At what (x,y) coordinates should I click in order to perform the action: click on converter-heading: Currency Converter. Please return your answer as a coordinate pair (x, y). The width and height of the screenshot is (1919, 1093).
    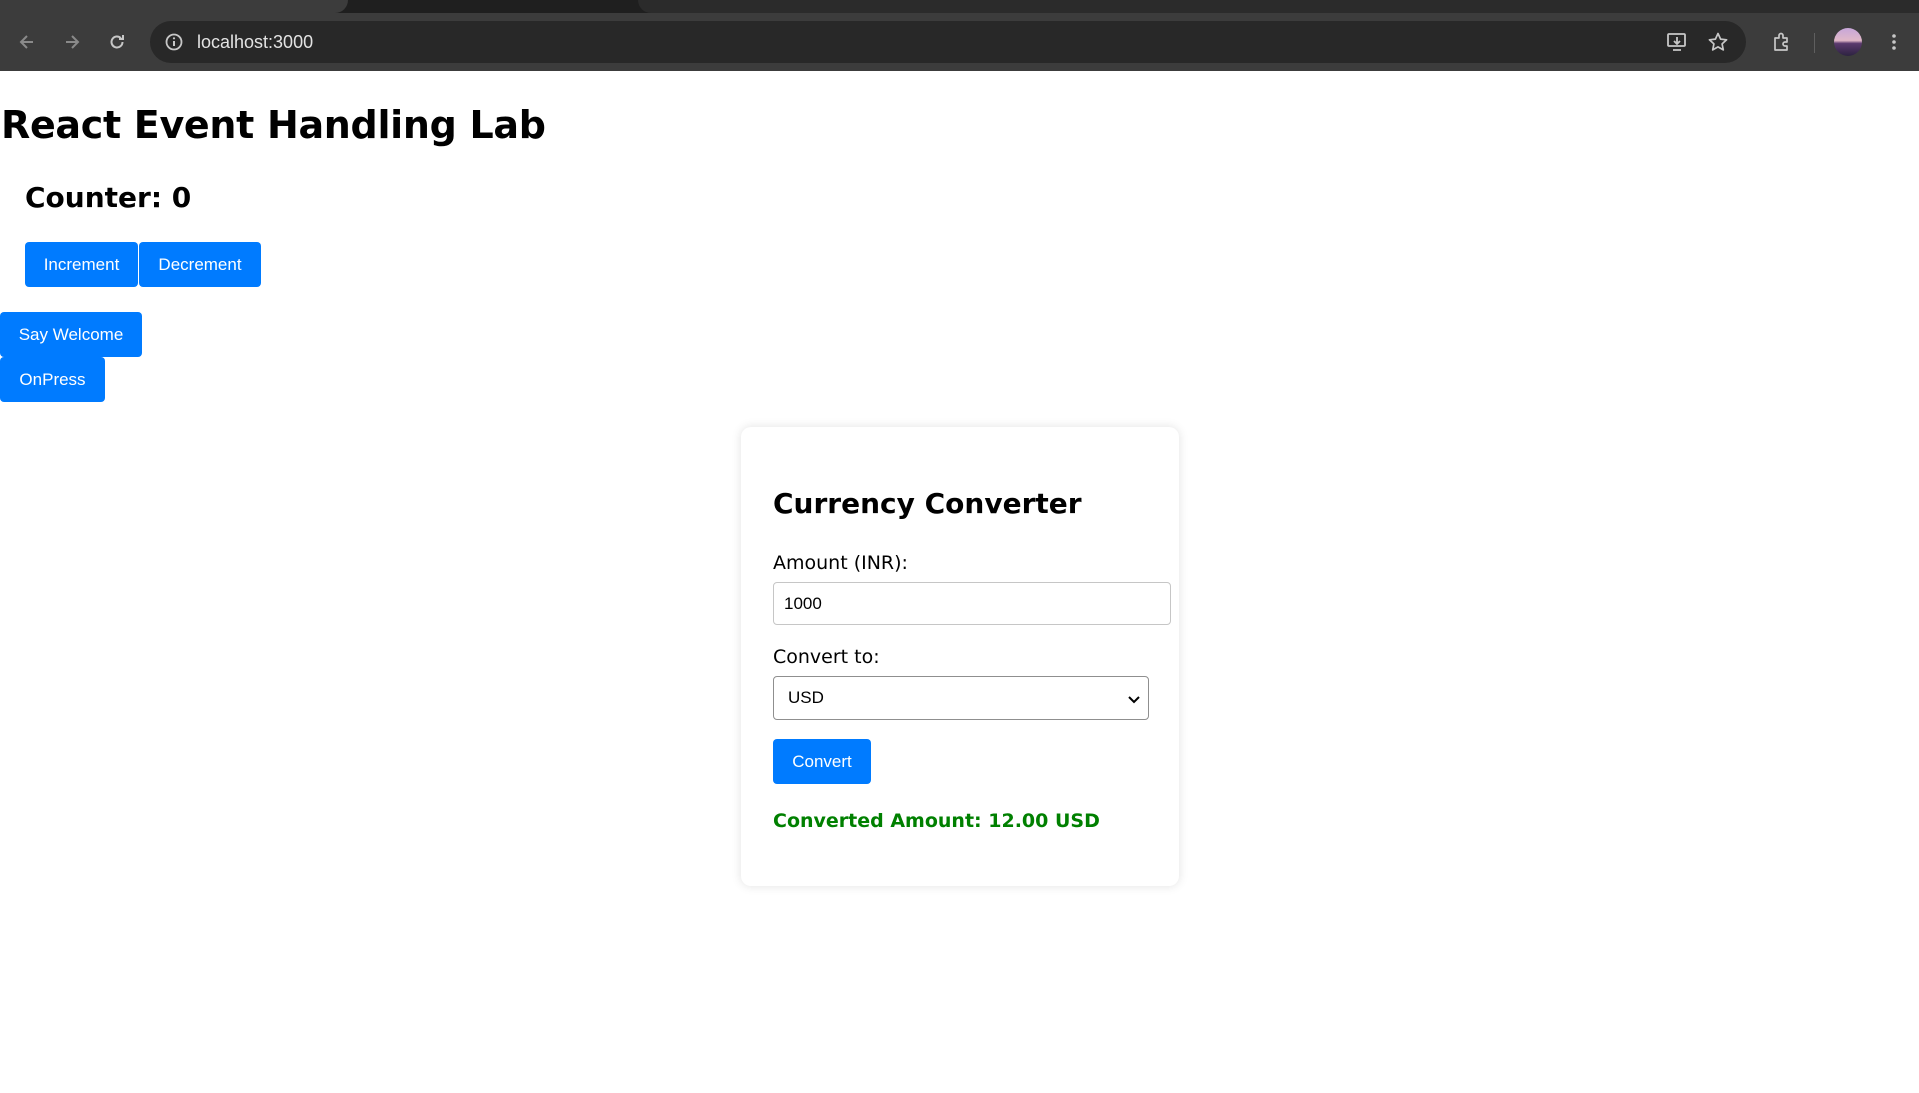
    Looking at the image, I should click on (927, 503).